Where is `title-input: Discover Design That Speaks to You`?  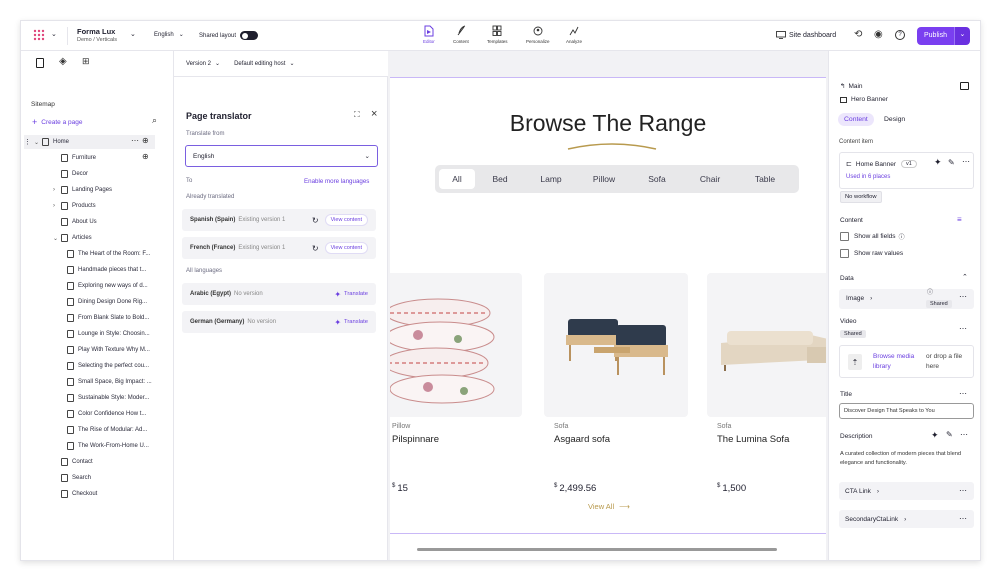
title-input: Discover Design That Speaks to You is located at coordinates (906, 411).